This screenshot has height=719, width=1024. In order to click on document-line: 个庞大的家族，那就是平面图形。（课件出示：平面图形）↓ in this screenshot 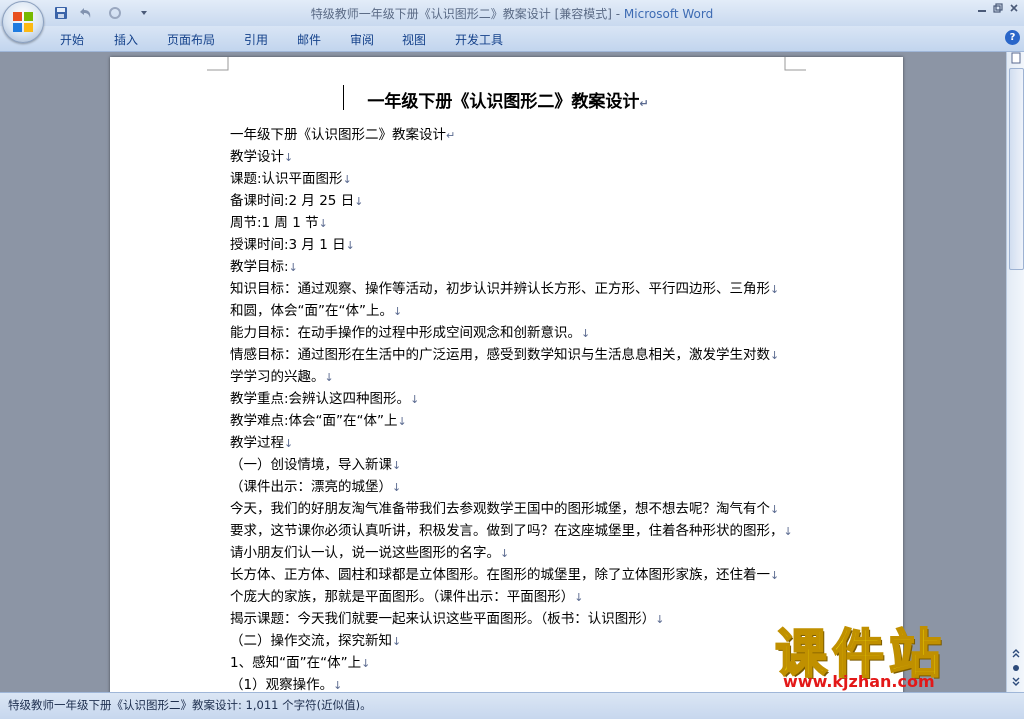, I will do `click(407, 597)`.